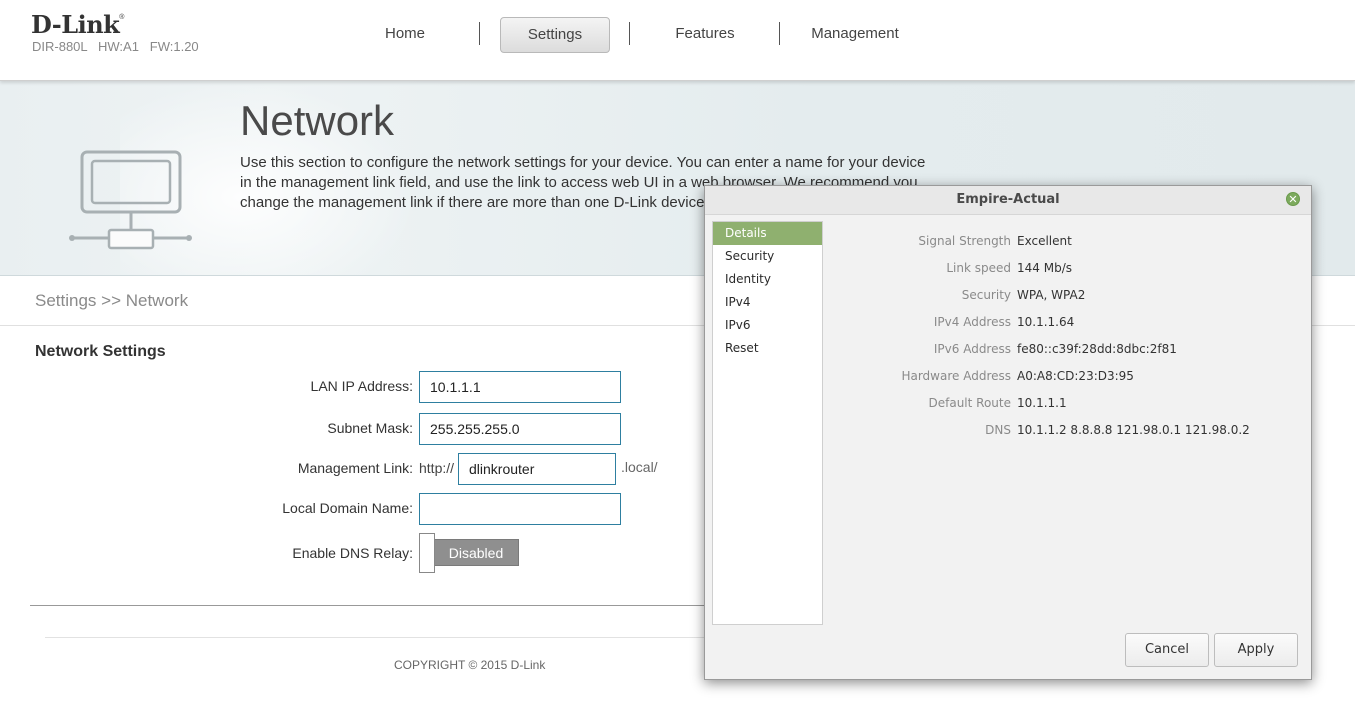 Image resolution: width=1355 pixels, height=728 pixels. Describe the element at coordinates (767, 279) in the screenshot. I see `sidebar-item-identity: Identity` at that location.